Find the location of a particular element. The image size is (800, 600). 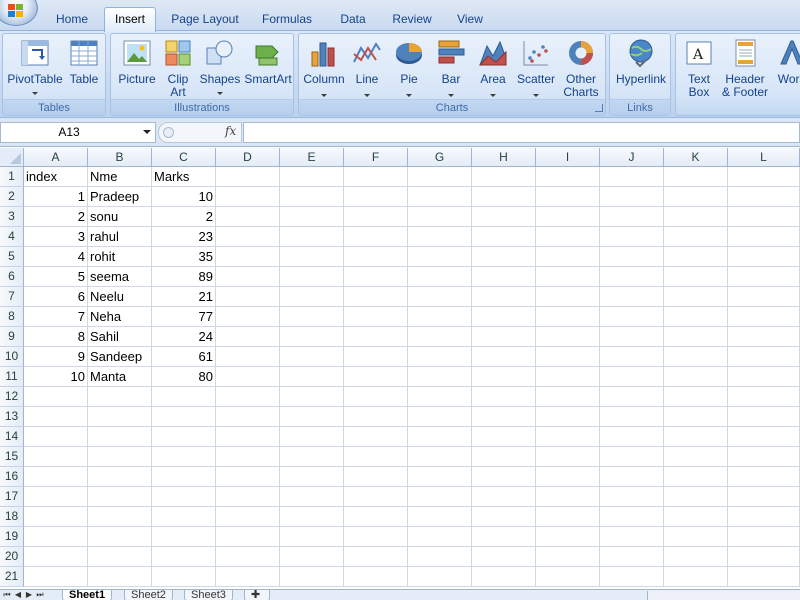

cell-C3: 2 is located at coordinates (184, 217).